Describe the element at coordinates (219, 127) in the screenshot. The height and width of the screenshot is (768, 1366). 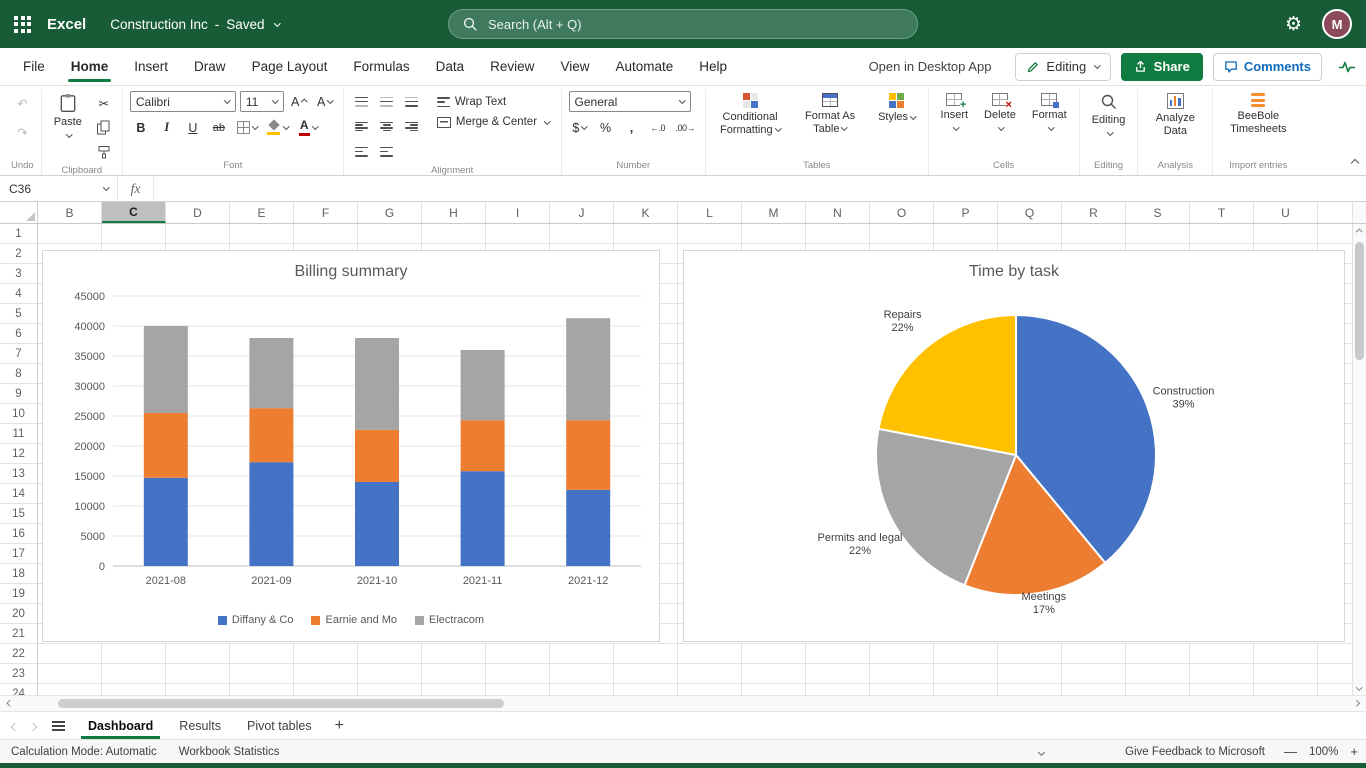
I see `strikethrough-button: ab` at that location.